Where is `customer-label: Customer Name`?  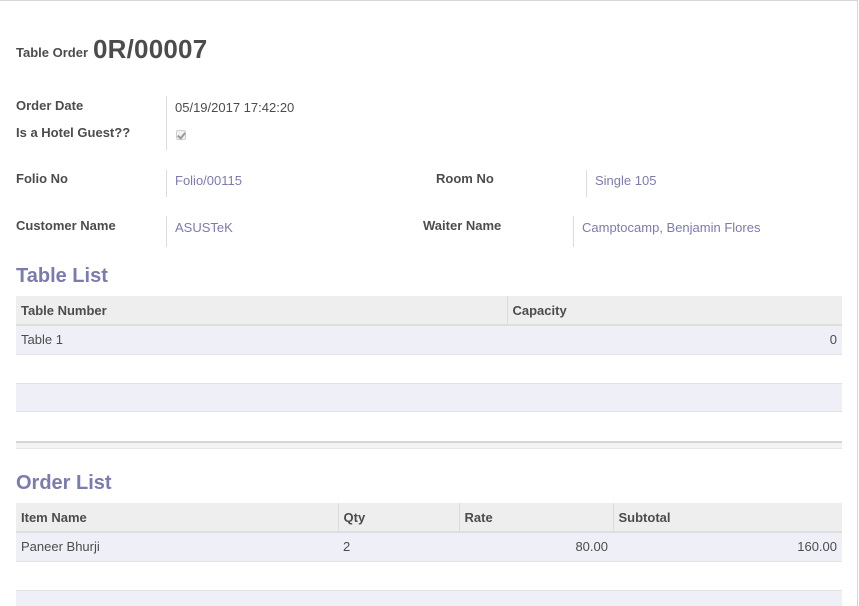 customer-label: Customer Name is located at coordinates (66, 225).